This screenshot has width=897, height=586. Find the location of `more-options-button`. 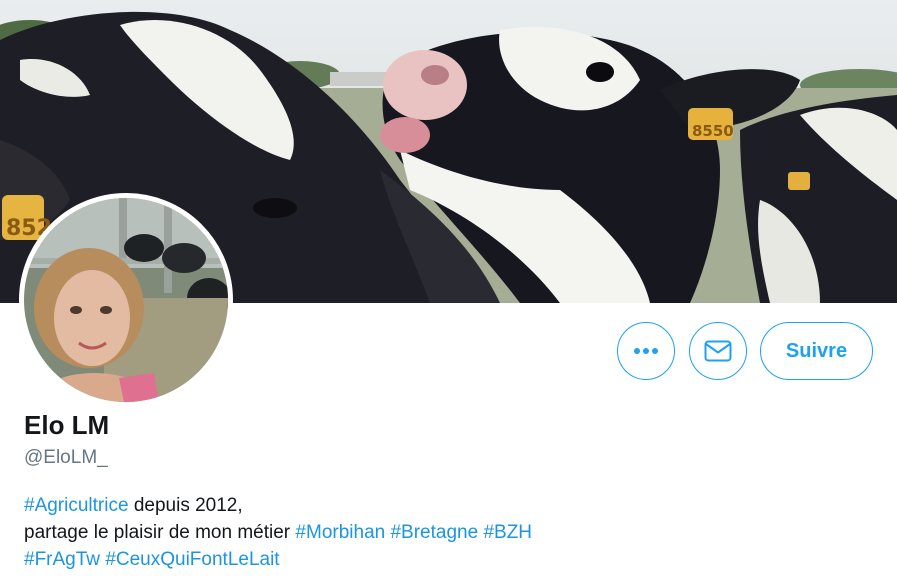

more-options-button is located at coordinates (646, 351).